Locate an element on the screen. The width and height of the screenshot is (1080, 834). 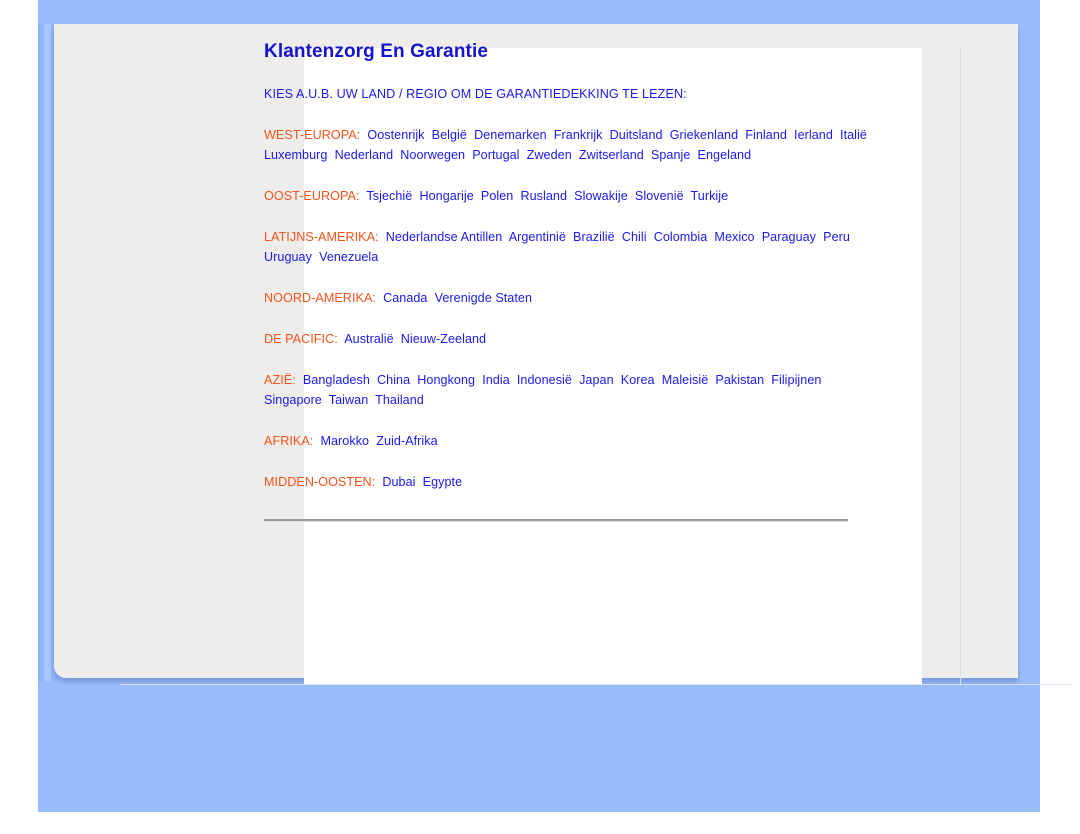
country-link: Duitsland is located at coordinates (636, 135).